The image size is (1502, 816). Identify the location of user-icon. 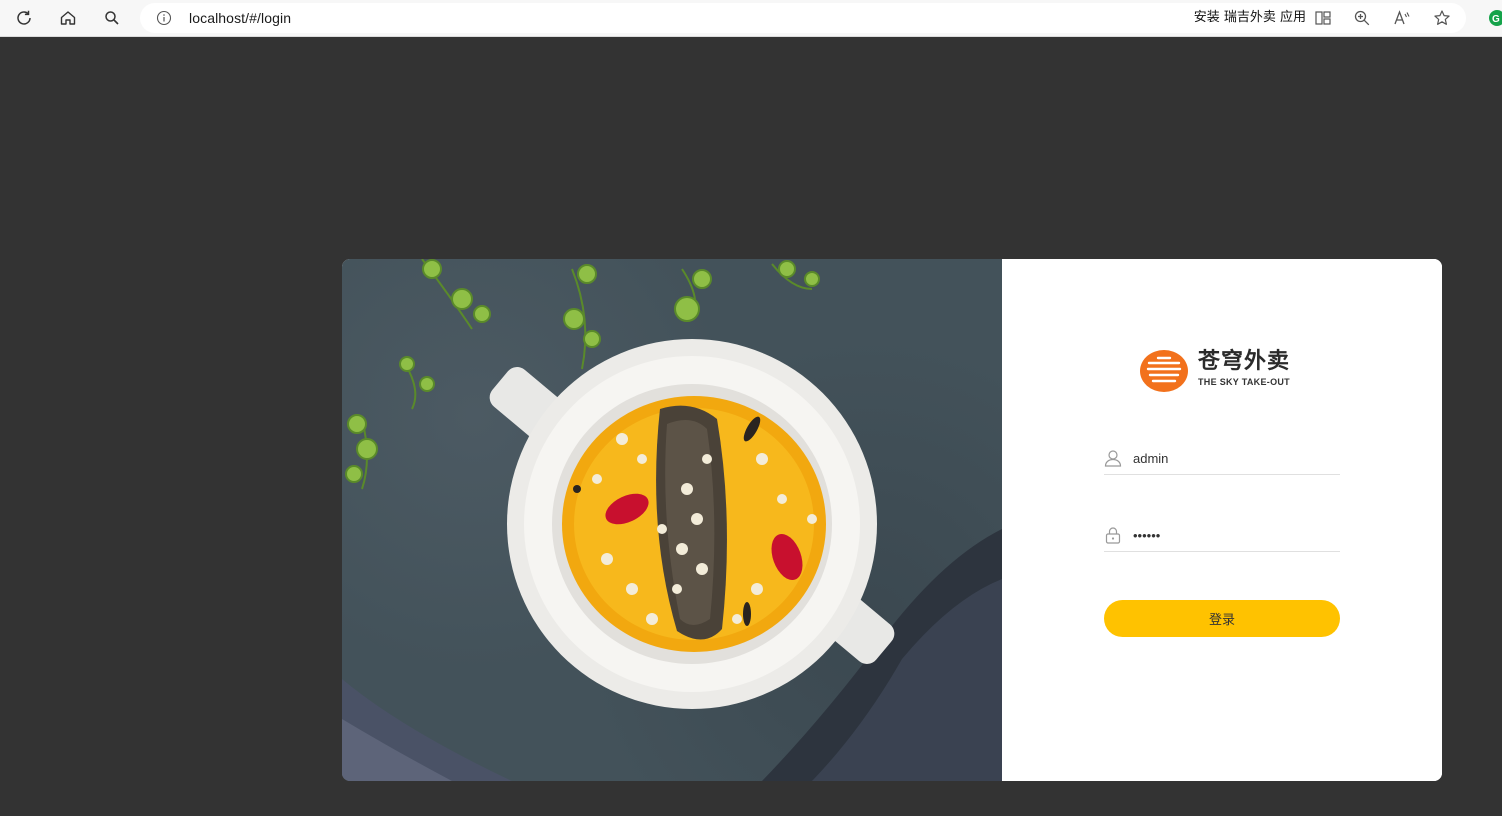
(1113, 458).